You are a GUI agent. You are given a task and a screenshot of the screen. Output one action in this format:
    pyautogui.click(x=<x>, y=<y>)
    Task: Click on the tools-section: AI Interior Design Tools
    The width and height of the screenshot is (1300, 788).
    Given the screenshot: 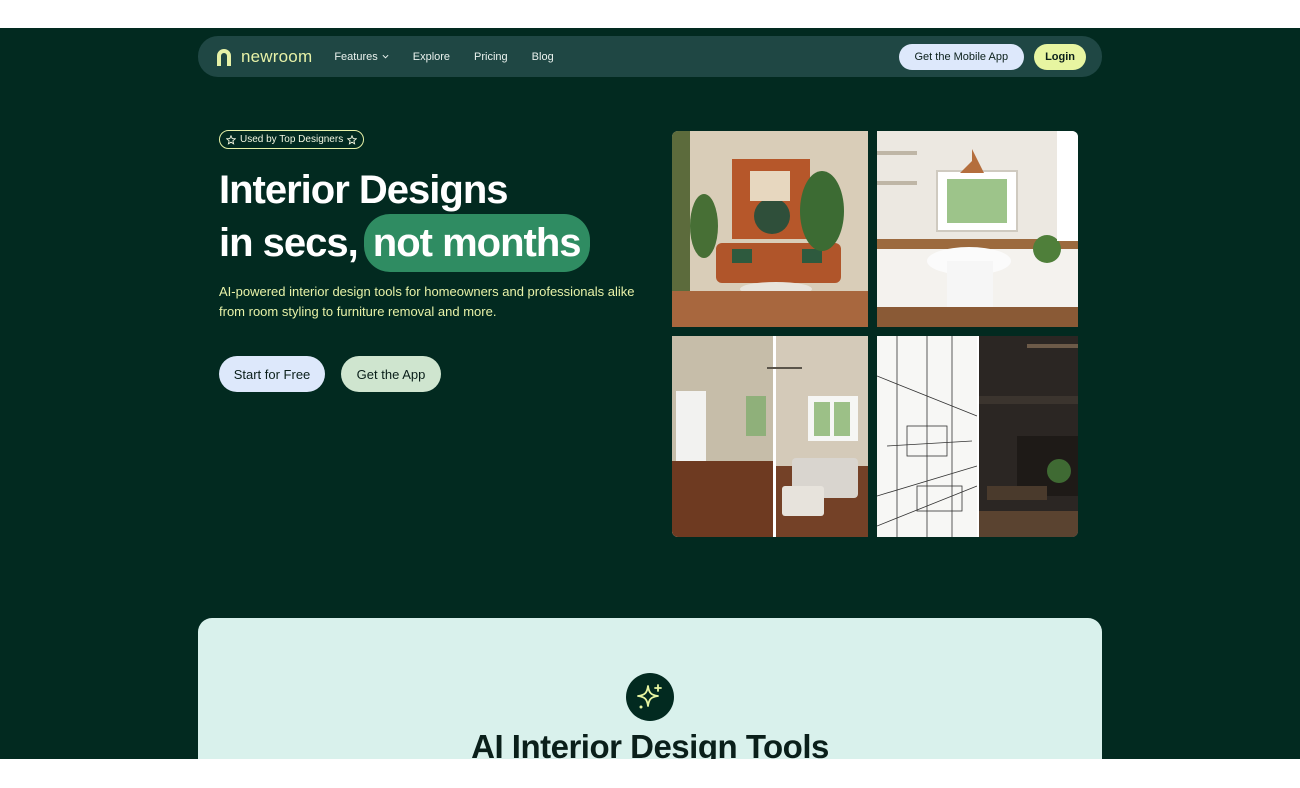 What is the action you would take?
    pyautogui.click(x=650, y=688)
    